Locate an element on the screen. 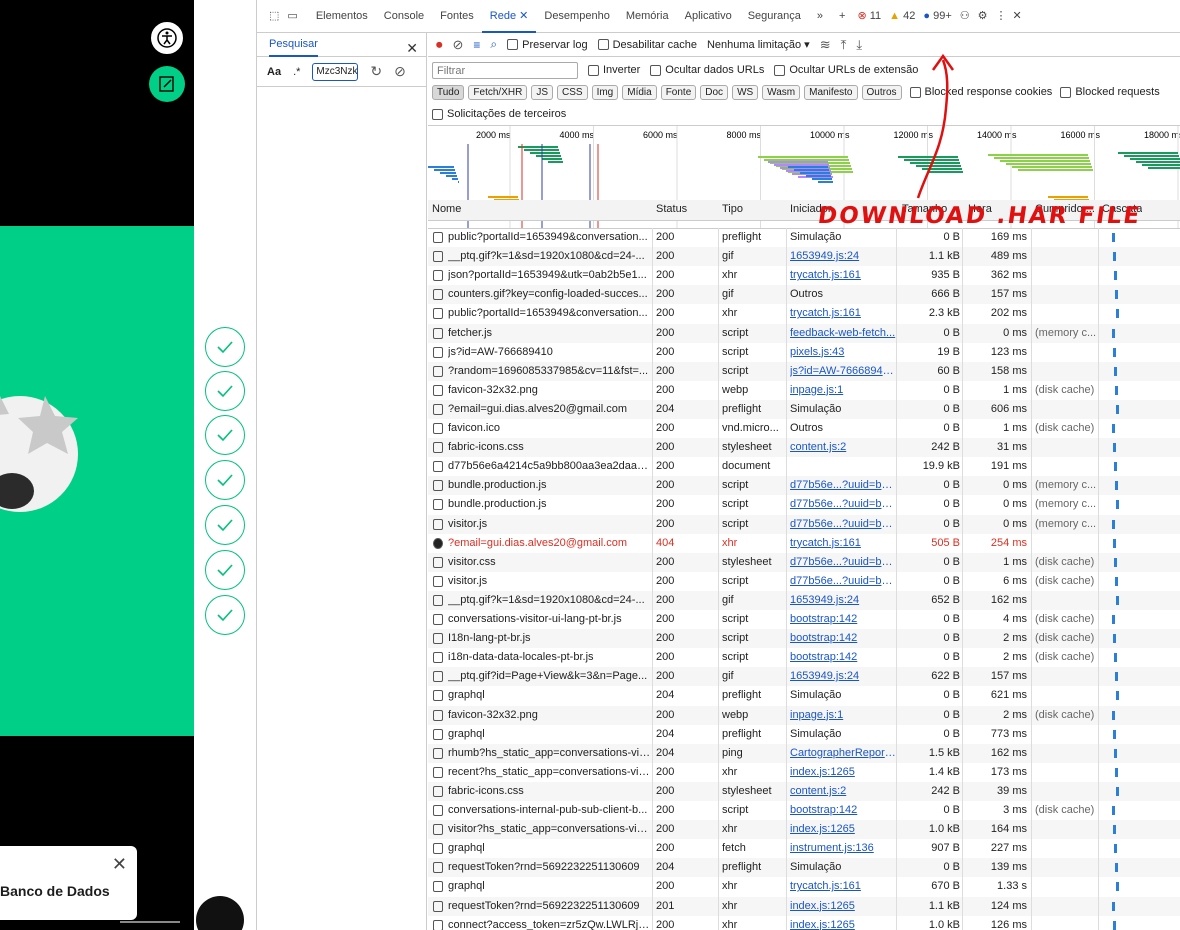 The width and height of the screenshot is (1180, 930). accessibility-button is located at coordinates (167, 38).